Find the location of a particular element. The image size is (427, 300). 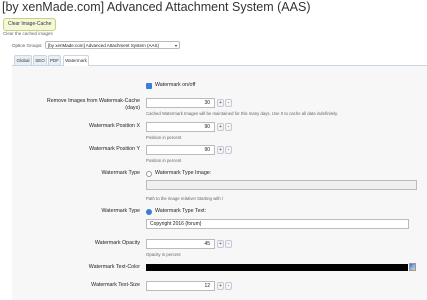

watermark-type-text-option: Watermark Type Text: is located at coordinates (181, 211).